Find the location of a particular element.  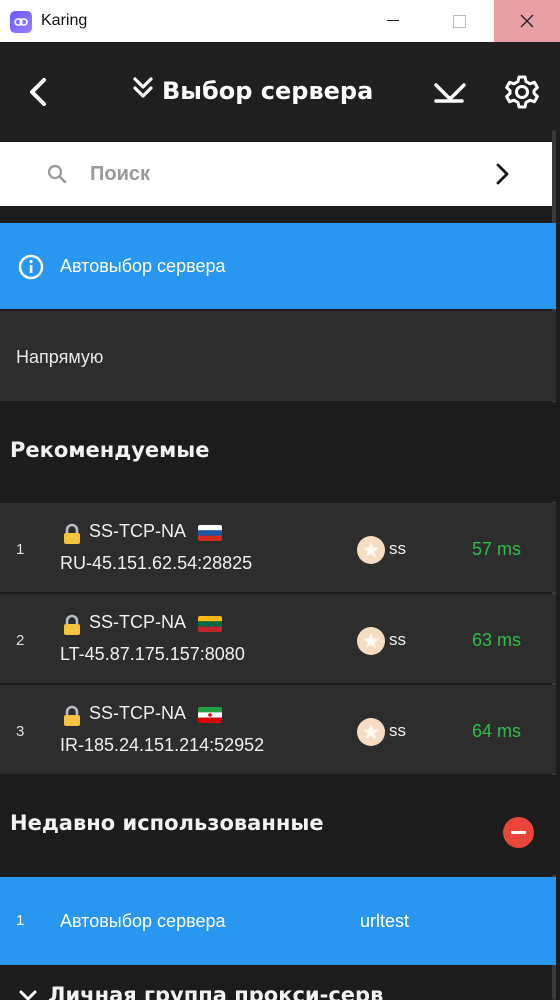

recent-section-header: Недавно использованные is located at coordinates (278, 825).